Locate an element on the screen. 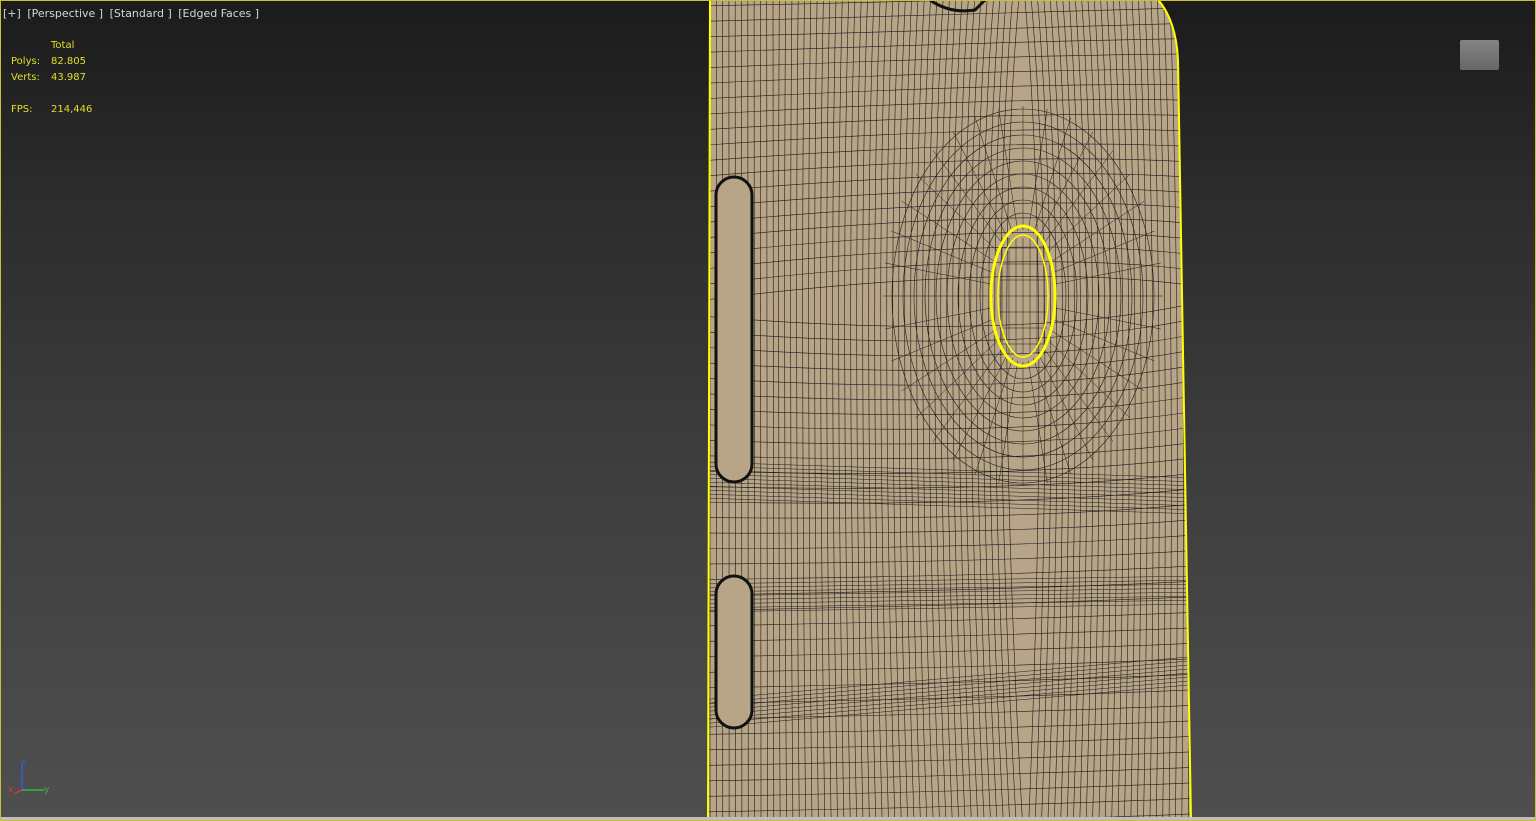  viewport-display-menu-edged-faces: [Edged Faces ] is located at coordinates (218, 13).